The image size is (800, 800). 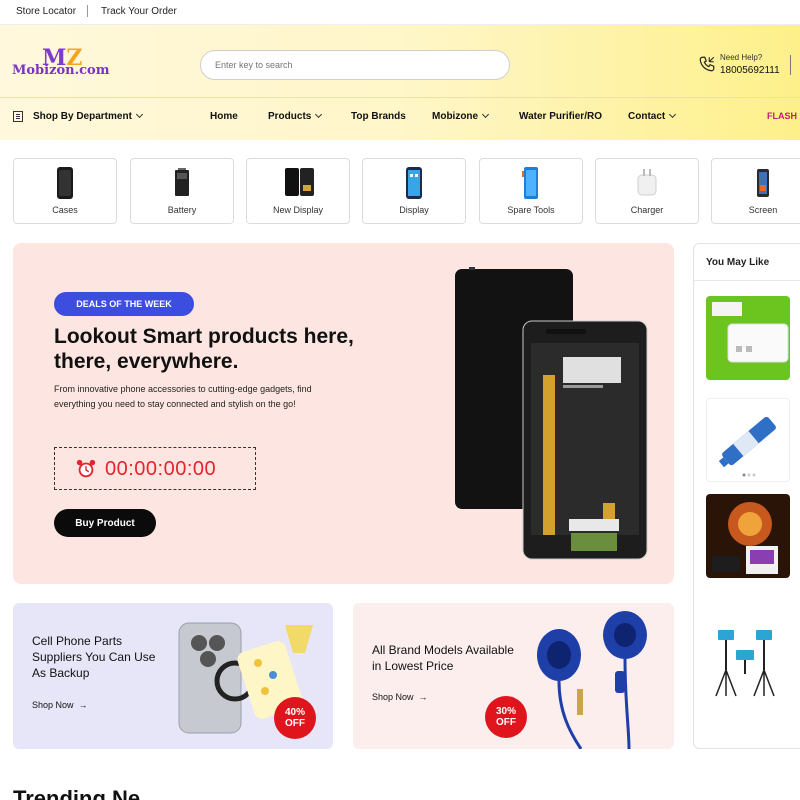 What do you see at coordinates (763, 183) in the screenshot?
I see `screen-icon` at bounding box center [763, 183].